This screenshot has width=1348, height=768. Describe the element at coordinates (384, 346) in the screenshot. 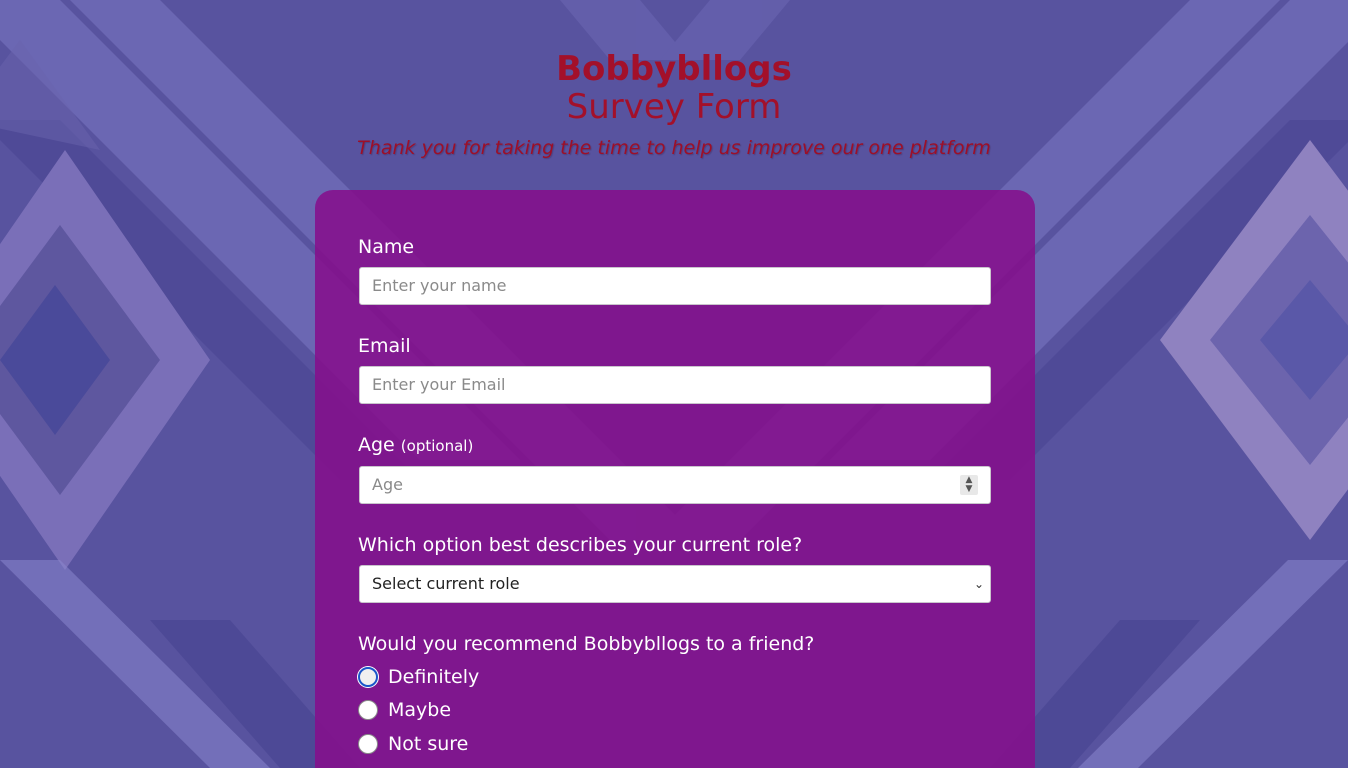

I see `email-label: Email` at that location.